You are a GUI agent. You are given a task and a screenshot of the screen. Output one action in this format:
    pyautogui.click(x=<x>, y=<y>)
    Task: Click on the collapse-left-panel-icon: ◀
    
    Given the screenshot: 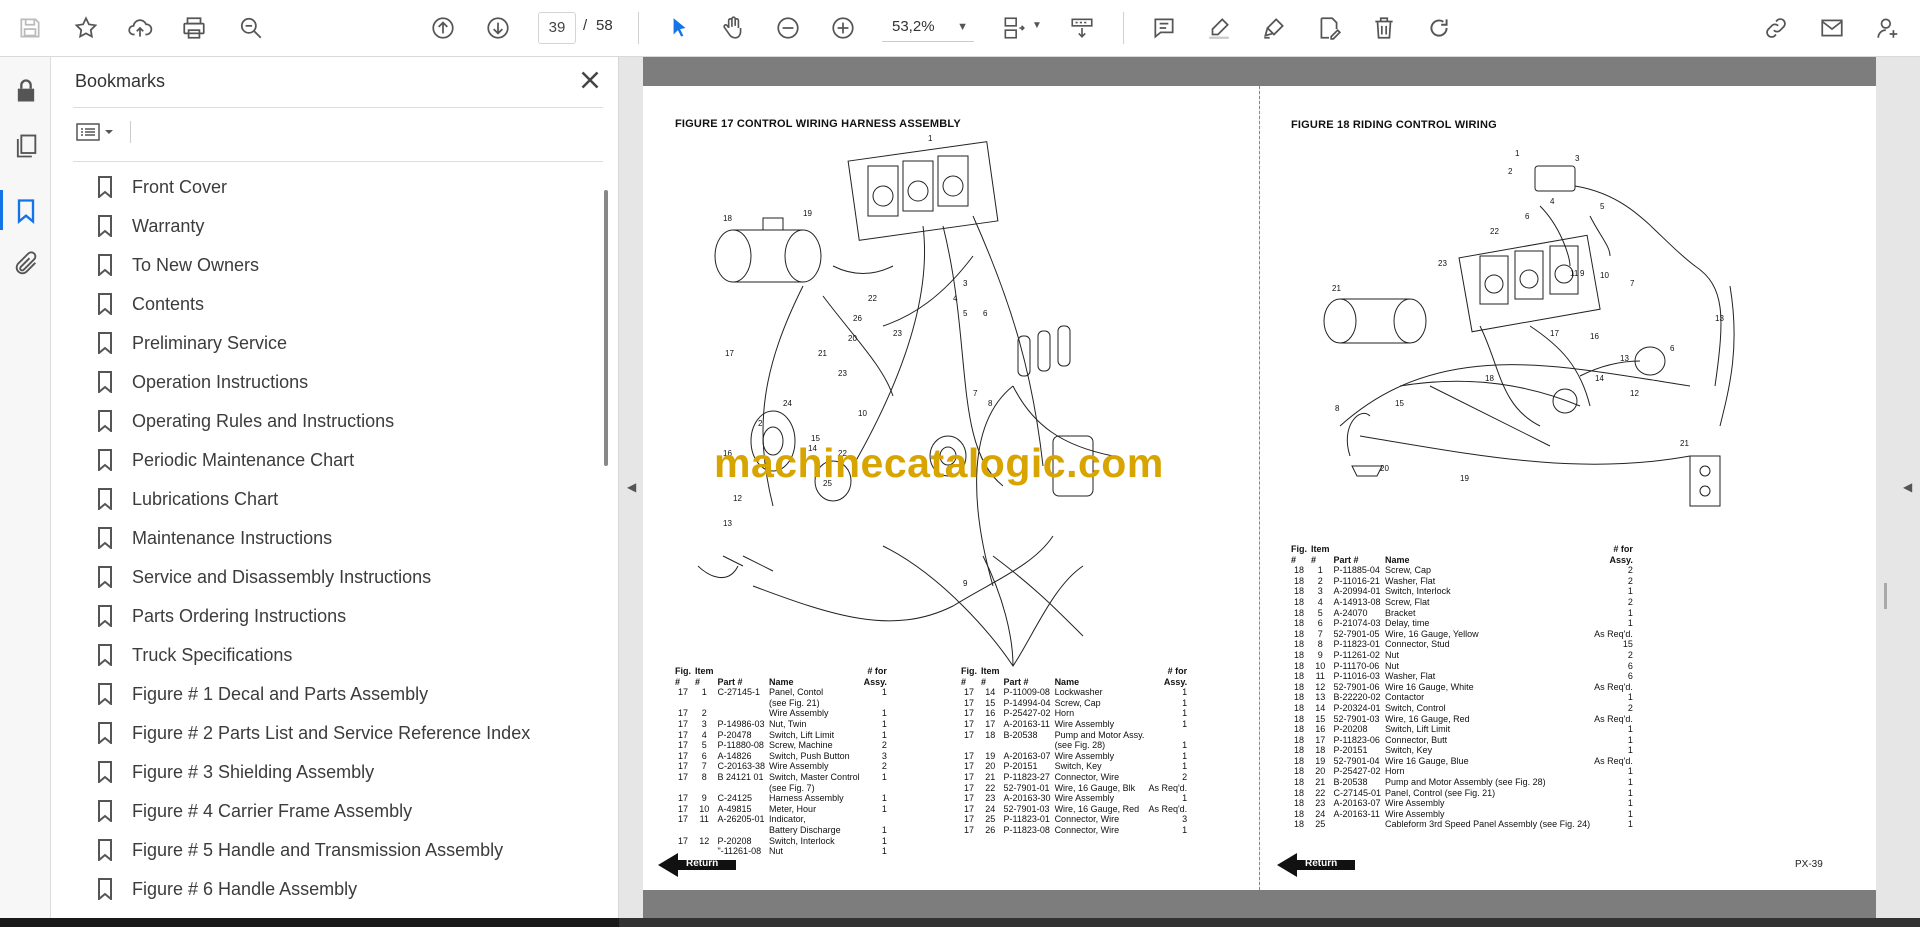 What is the action you would take?
    pyautogui.click(x=631, y=487)
    